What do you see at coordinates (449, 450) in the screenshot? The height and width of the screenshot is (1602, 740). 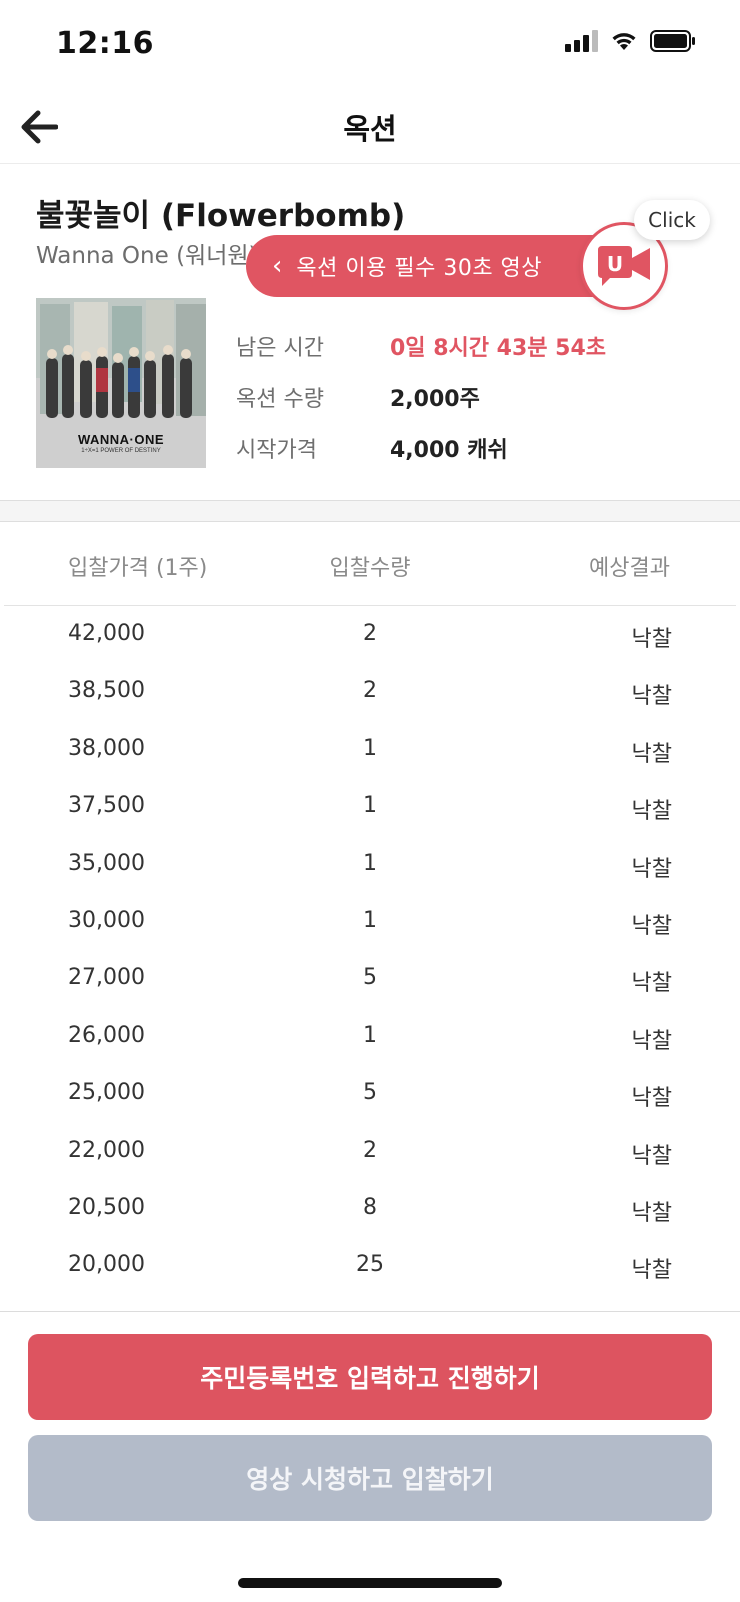 I see `start-price-value: 4,000 캐쉬` at bounding box center [449, 450].